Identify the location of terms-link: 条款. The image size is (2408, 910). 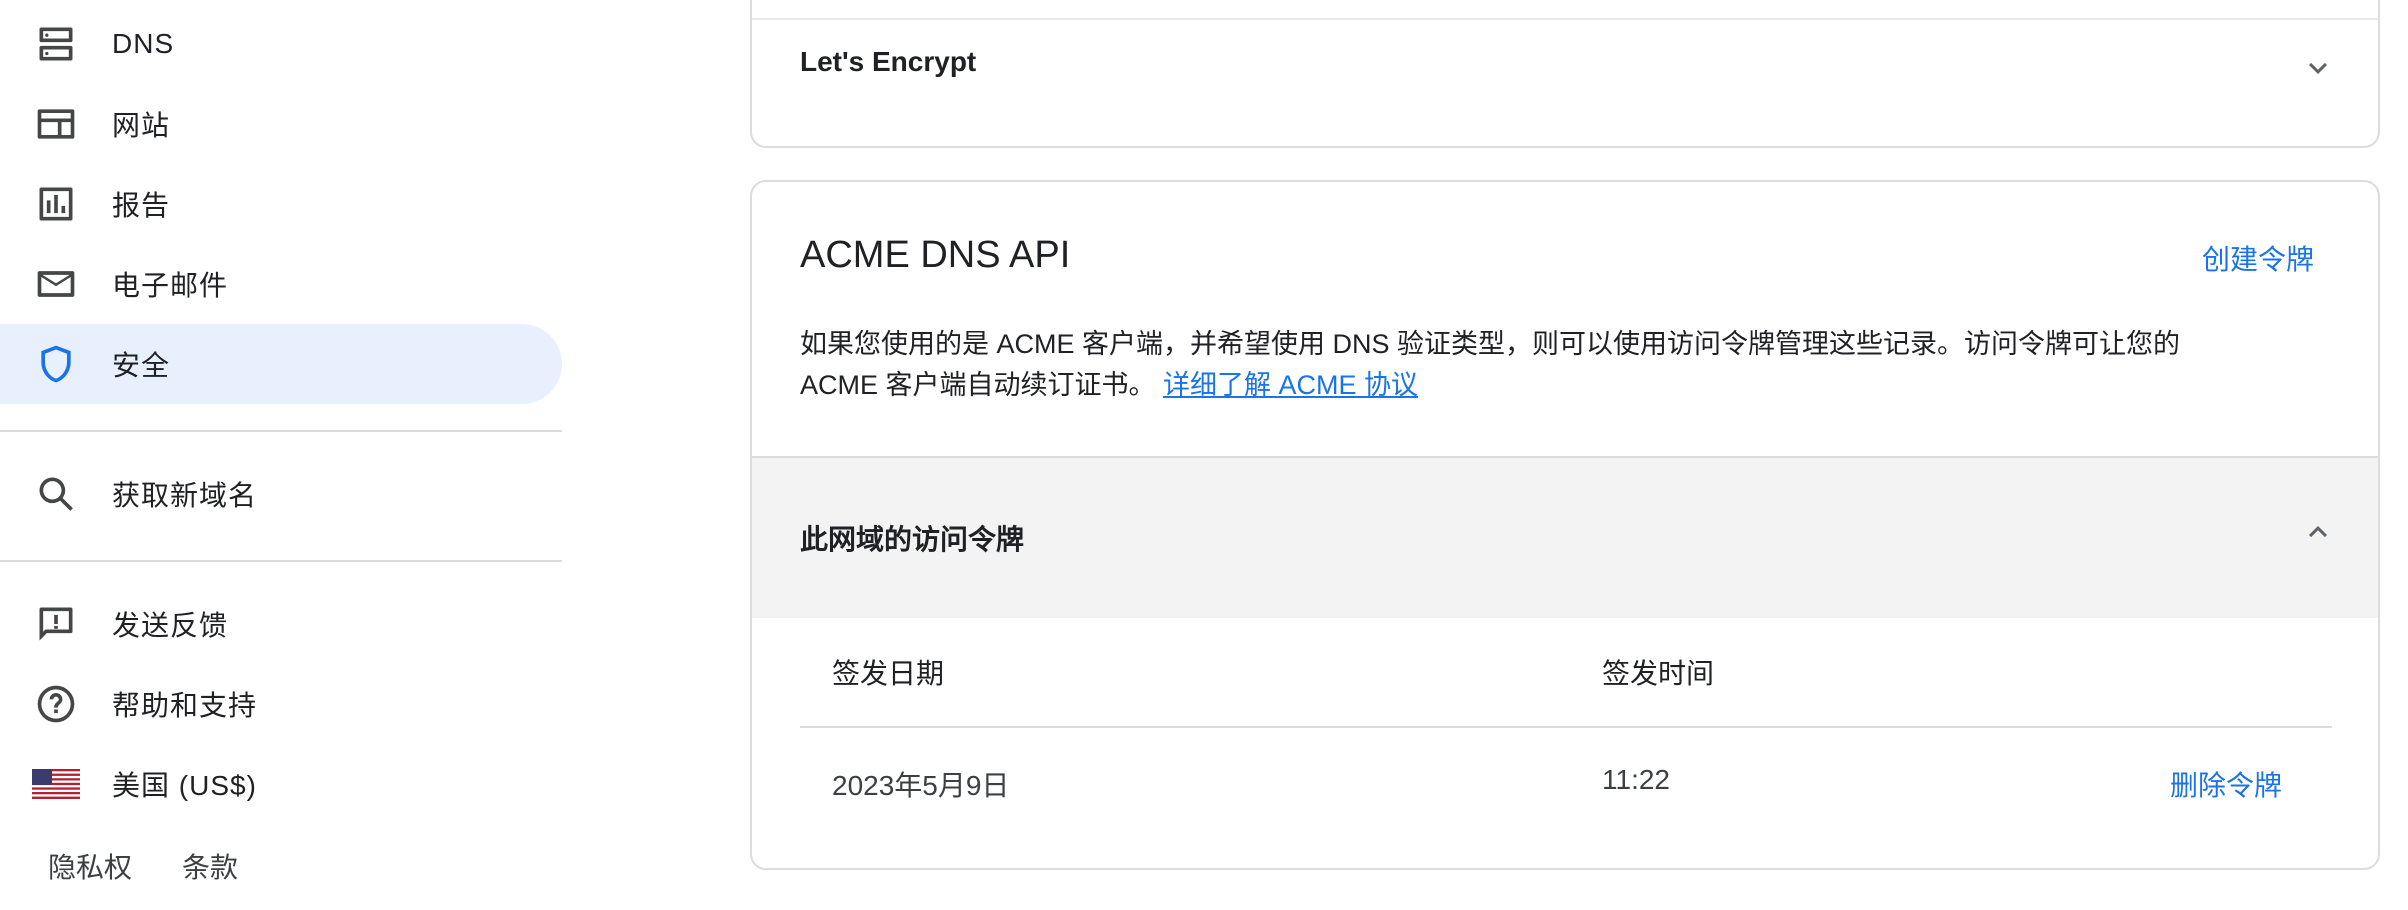
(210, 866).